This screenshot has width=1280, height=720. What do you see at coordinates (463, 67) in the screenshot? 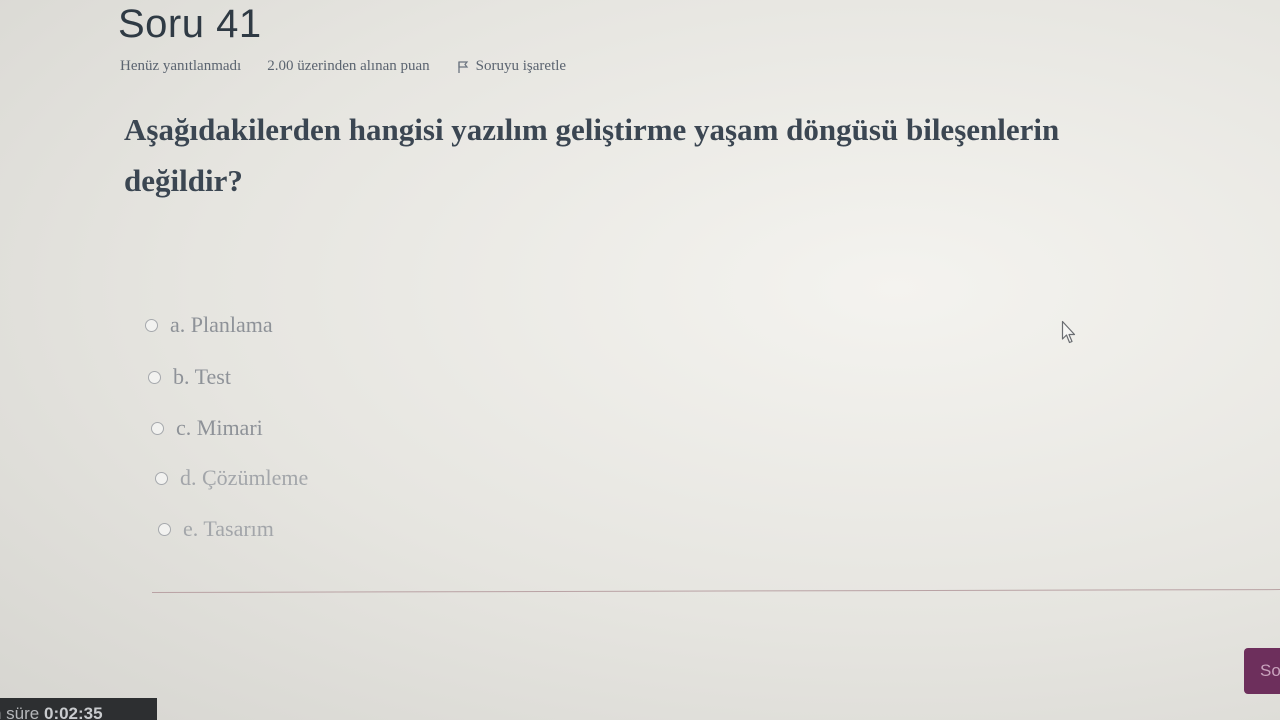
I see `flag-icon` at bounding box center [463, 67].